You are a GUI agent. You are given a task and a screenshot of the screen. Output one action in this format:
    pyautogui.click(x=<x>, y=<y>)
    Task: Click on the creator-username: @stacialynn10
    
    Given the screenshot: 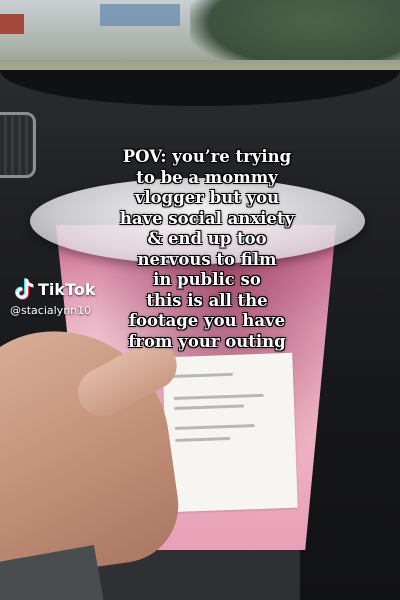 What is the action you would take?
    pyautogui.click(x=50, y=310)
    